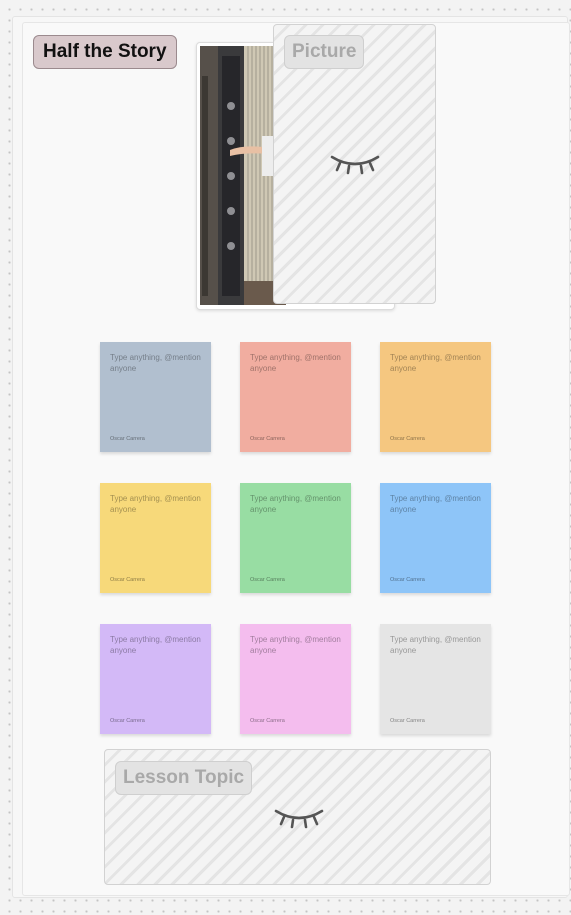 The image size is (571, 915). What do you see at coordinates (324, 52) in the screenshot?
I see `picture-label: Picture` at bounding box center [324, 52].